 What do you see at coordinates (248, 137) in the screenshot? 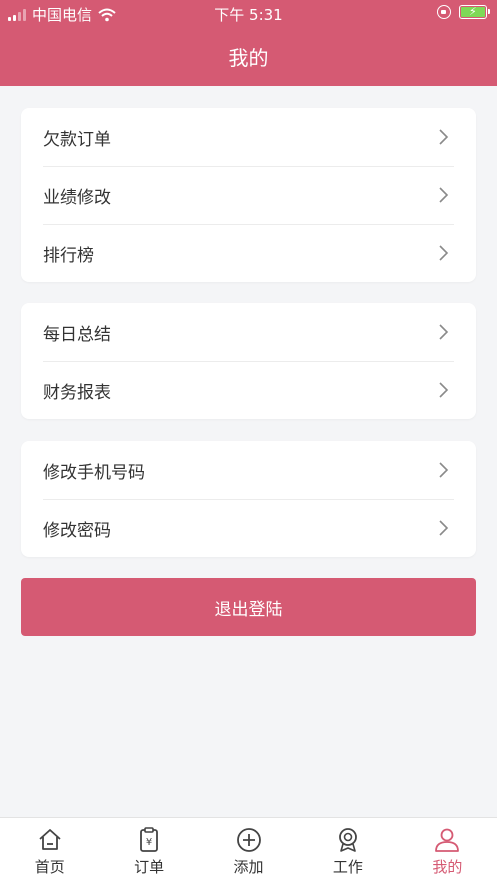
I see `menu-item-arrears-orders: 欠款订单` at bounding box center [248, 137].